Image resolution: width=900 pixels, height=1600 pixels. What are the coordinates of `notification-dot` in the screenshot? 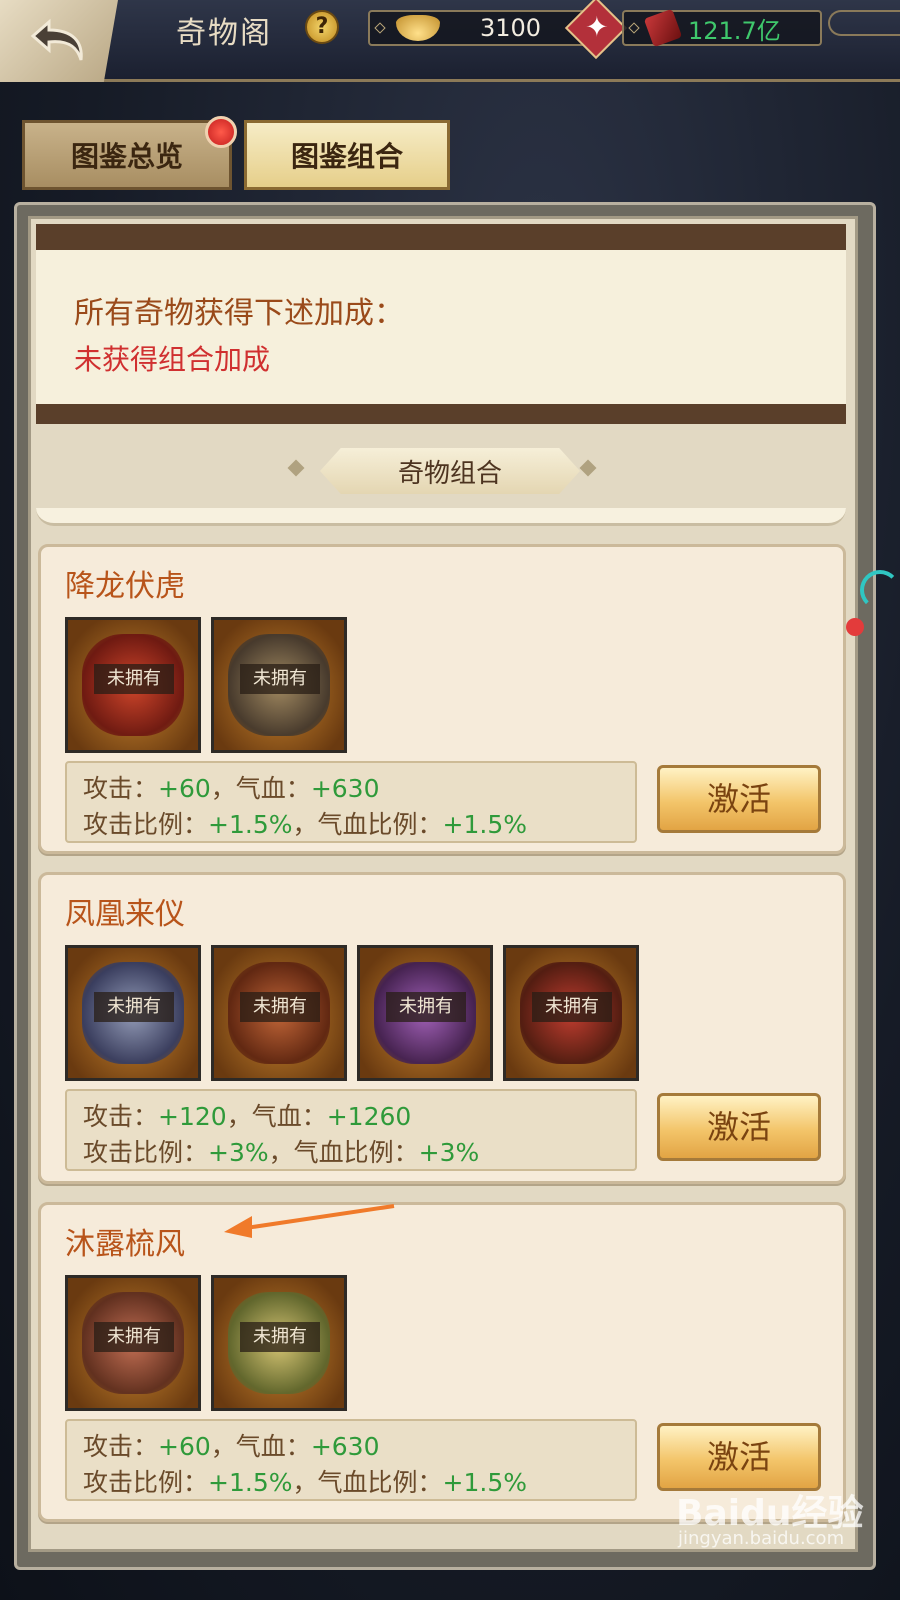 It's located at (221, 132).